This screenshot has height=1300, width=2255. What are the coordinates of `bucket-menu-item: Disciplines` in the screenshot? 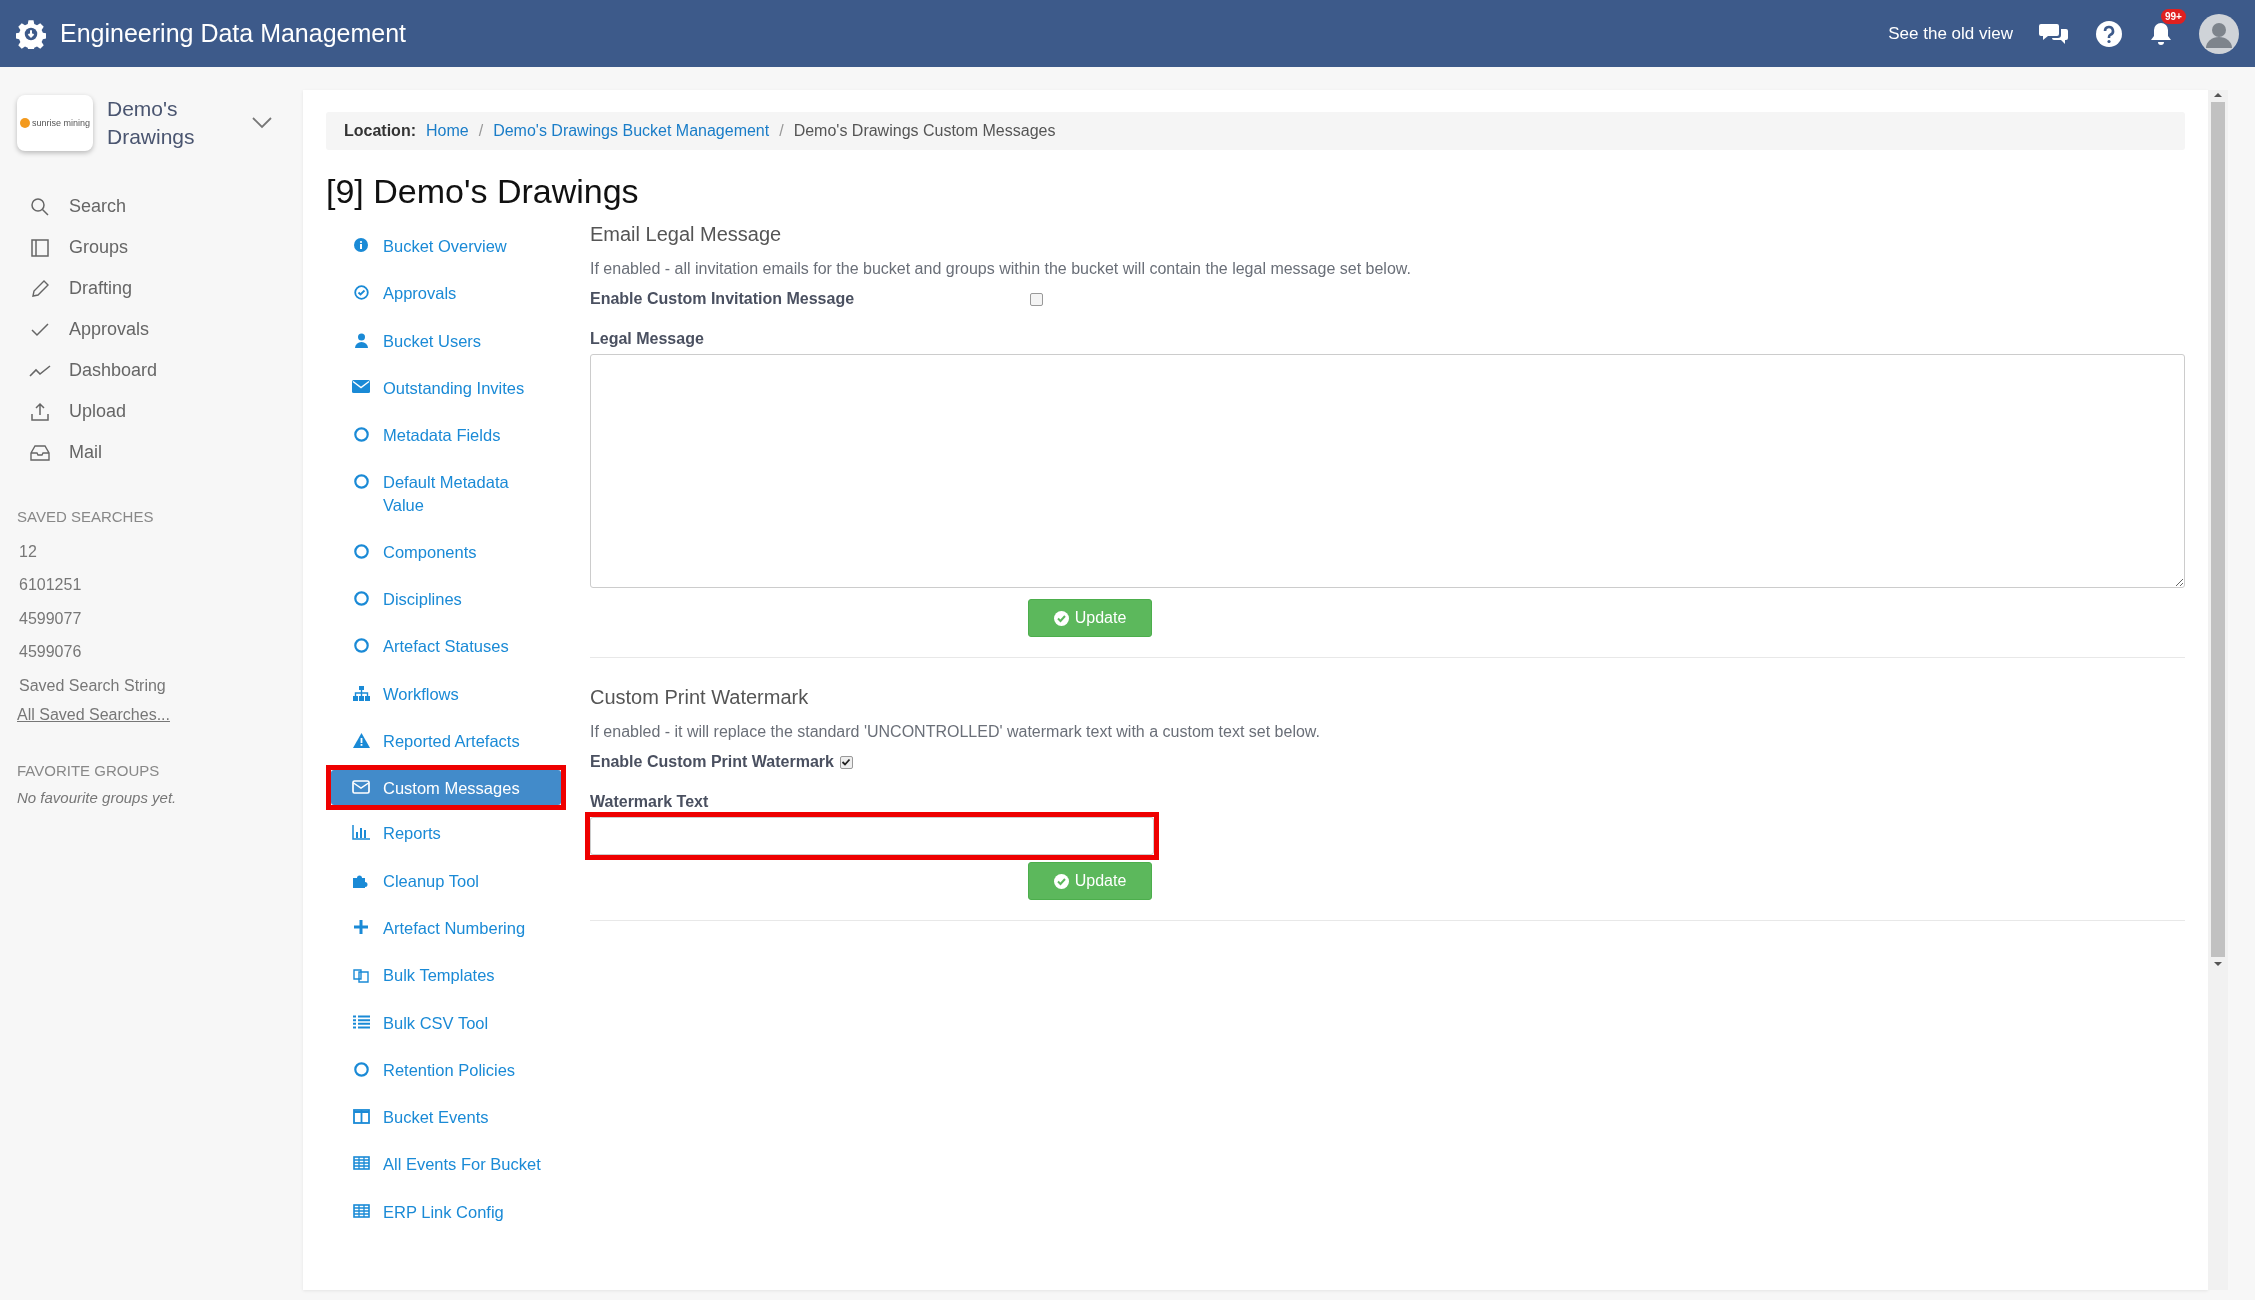 It's located at (446, 599).